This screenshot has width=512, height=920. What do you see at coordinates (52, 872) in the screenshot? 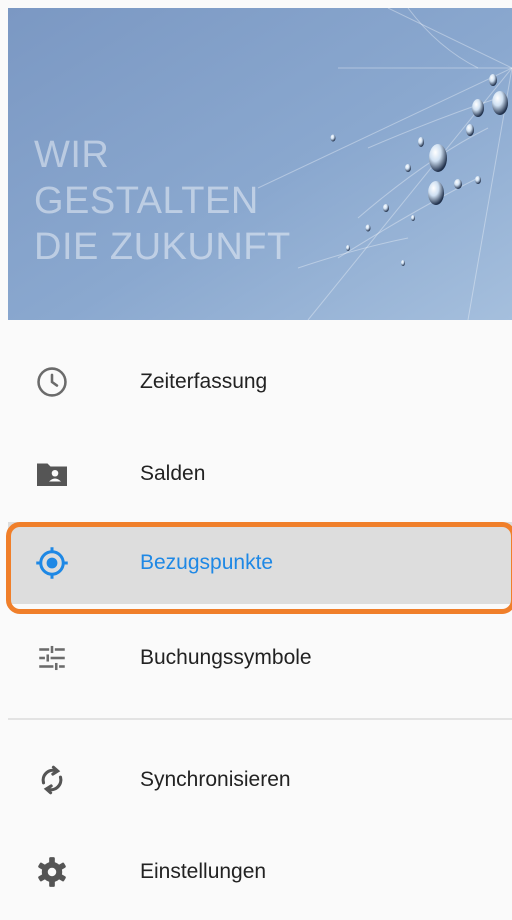
I see `gear-icon` at bounding box center [52, 872].